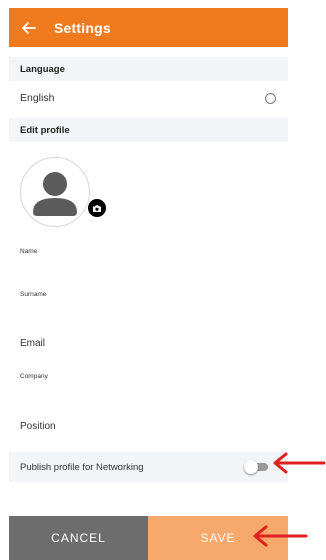 The height and width of the screenshot is (560, 326). I want to click on avatar, so click(55, 192).